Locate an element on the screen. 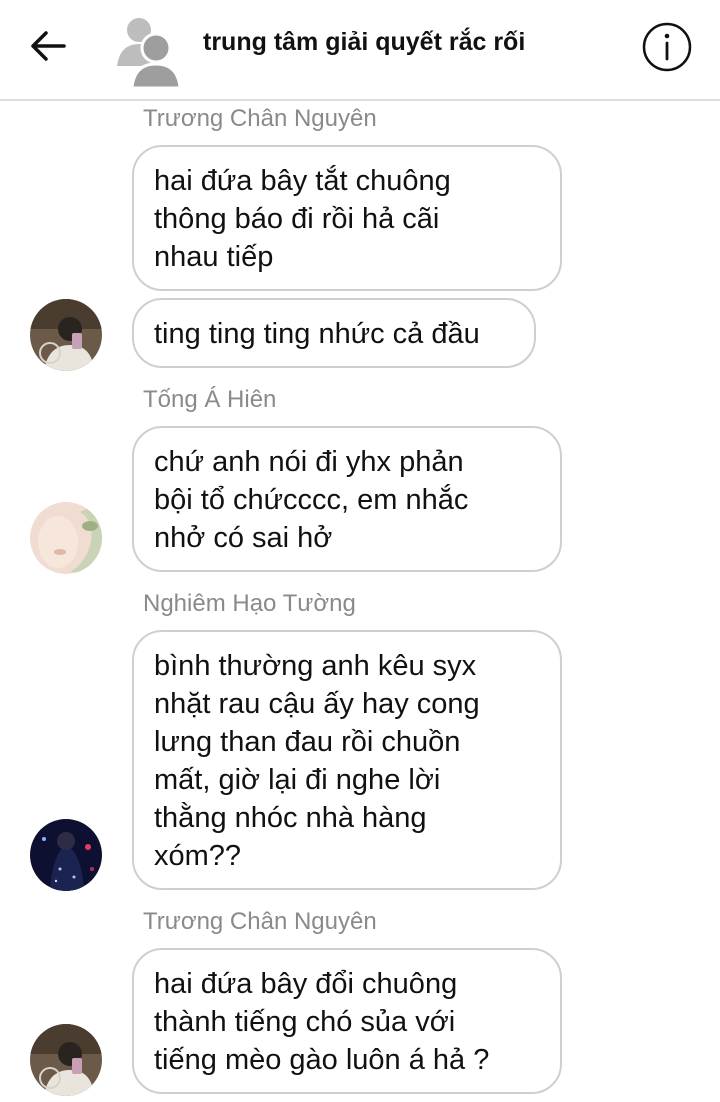 This screenshot has height=1102, width=720. chat-header: trung tâm giải quyết rắc rối is located at coordinates (360, 50).